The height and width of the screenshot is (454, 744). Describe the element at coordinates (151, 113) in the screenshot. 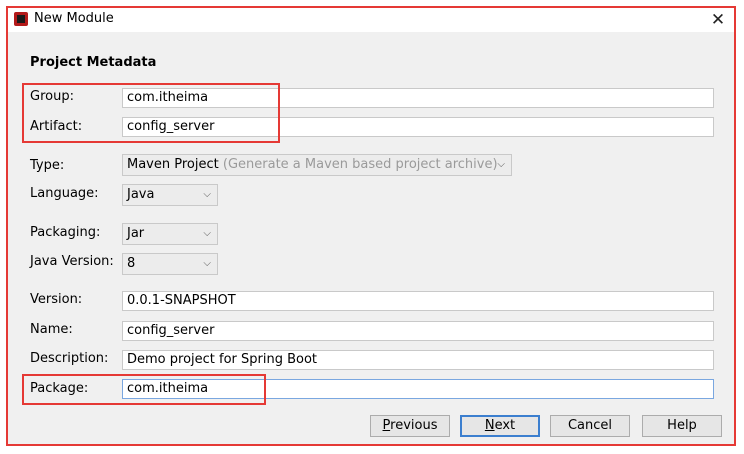

I see `group-artifact-highlight` at that location.